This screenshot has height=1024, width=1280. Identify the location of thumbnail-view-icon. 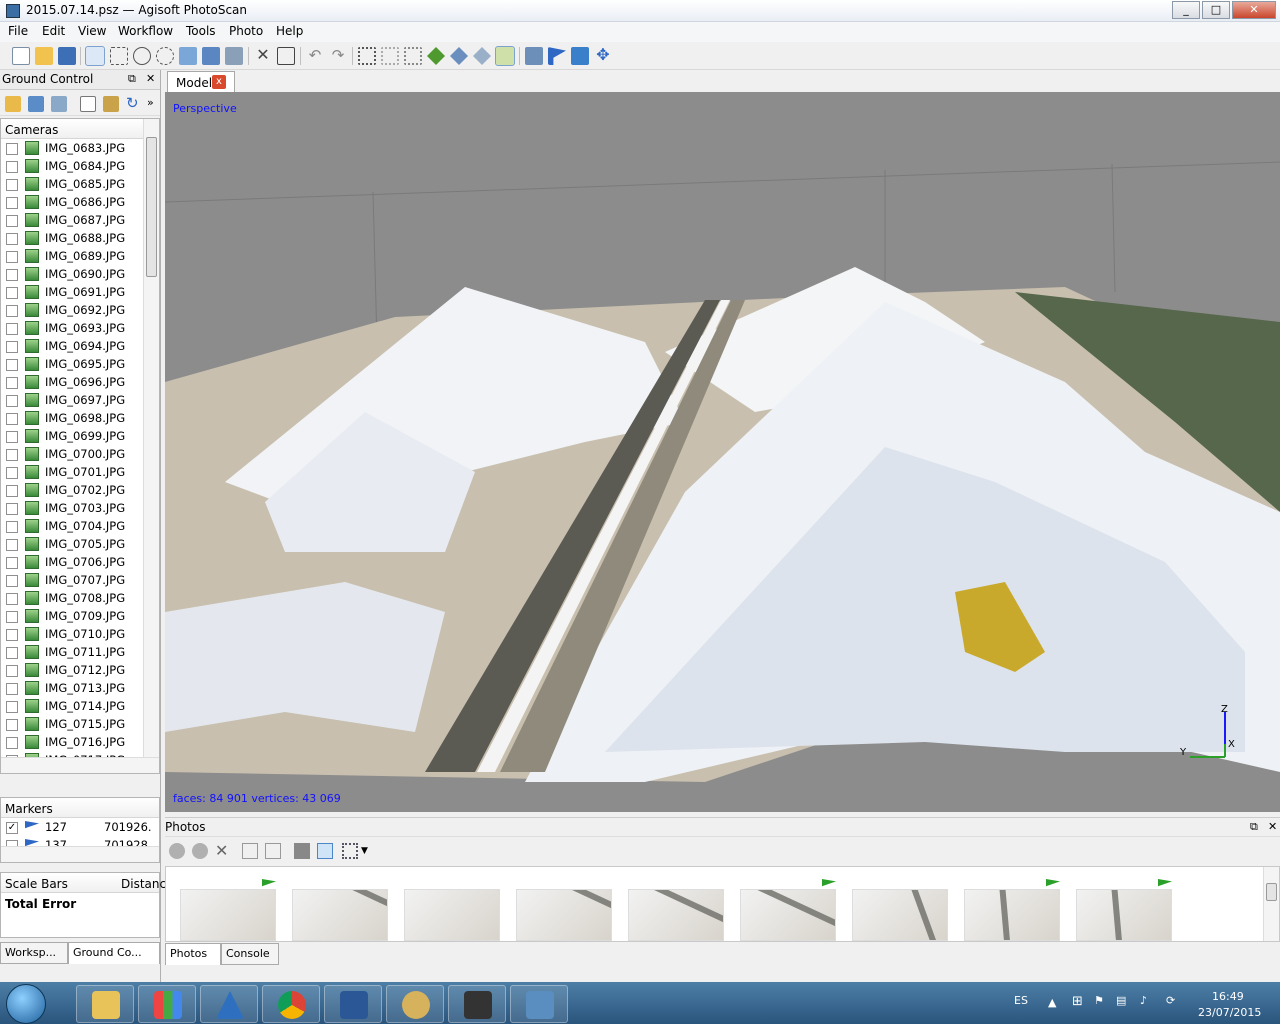
(350, 851).